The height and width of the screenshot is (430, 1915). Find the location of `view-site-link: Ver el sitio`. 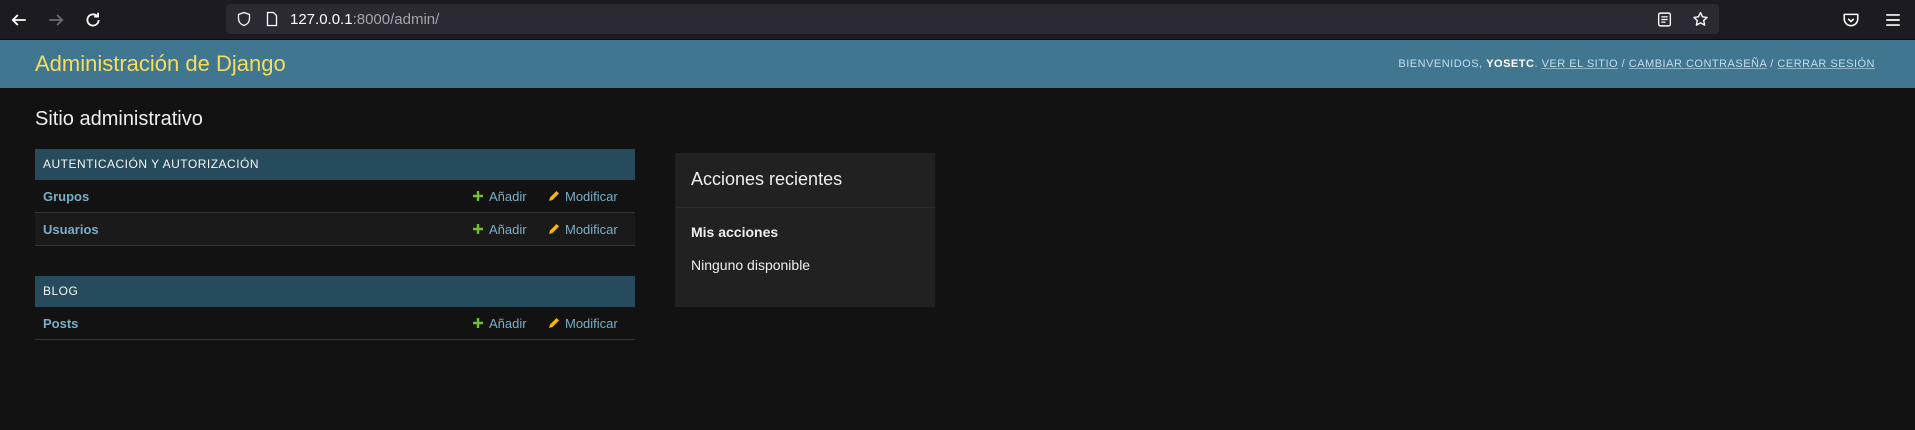

view-site-link: Ver el sitio is located at coordinates (1580, 64).